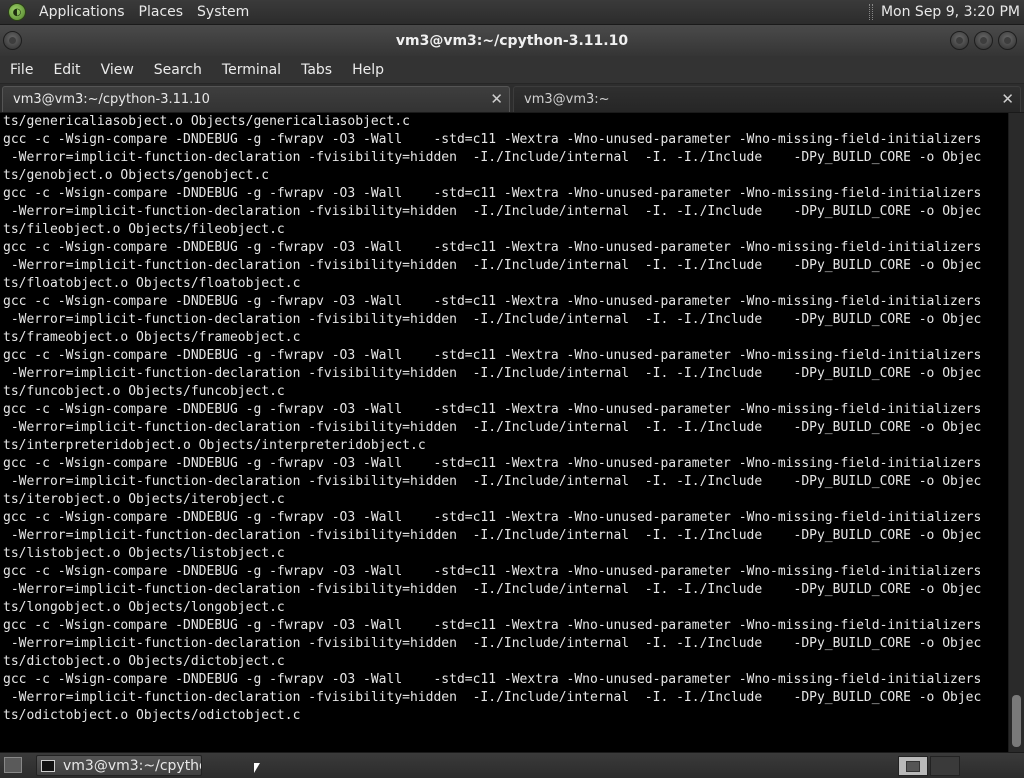 The height and width of the screenshot is (778, 1024). What do you see at coordinates (144, 391) in the screenshot?
I see `terminal-line: ts/funcobject.o Objects/funcobject.c` at bounding box center [144, 391].